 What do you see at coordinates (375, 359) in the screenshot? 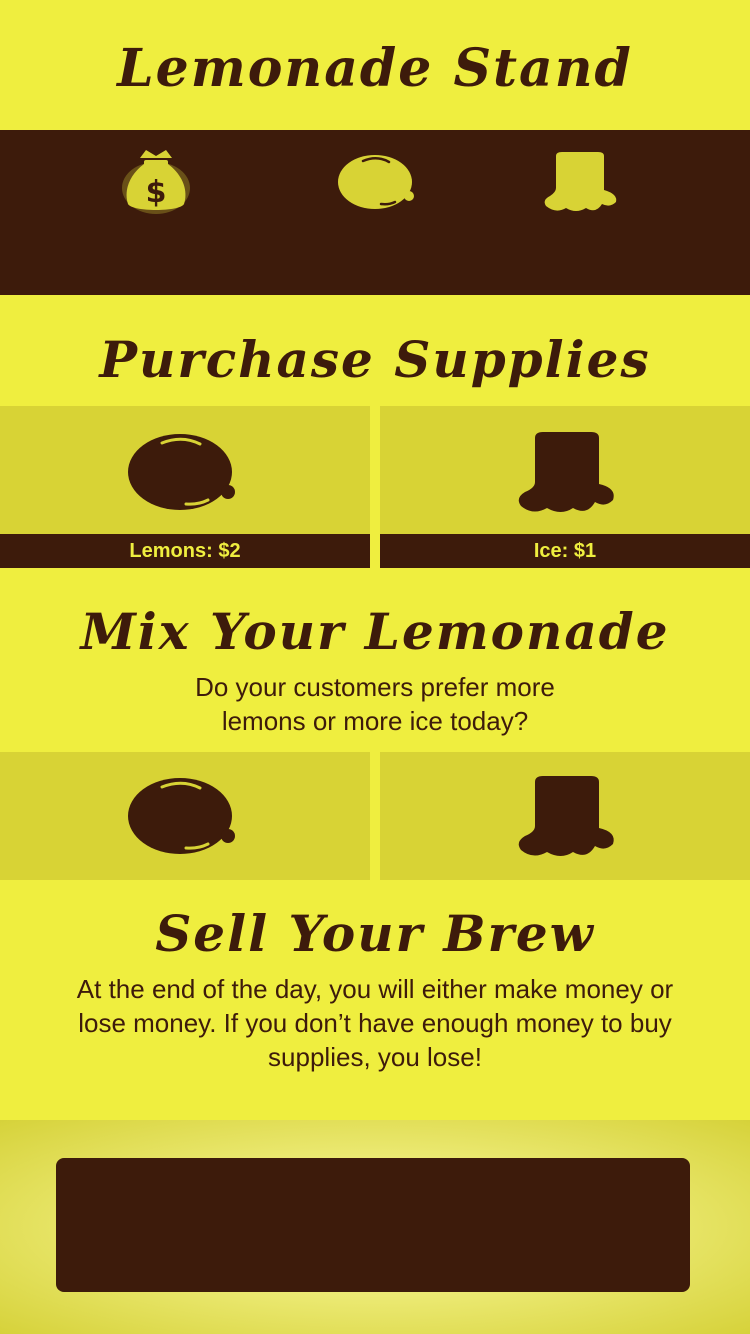
I see `purchase-supplies-title: Purchase Supplies` at bounding box center [375, 359].